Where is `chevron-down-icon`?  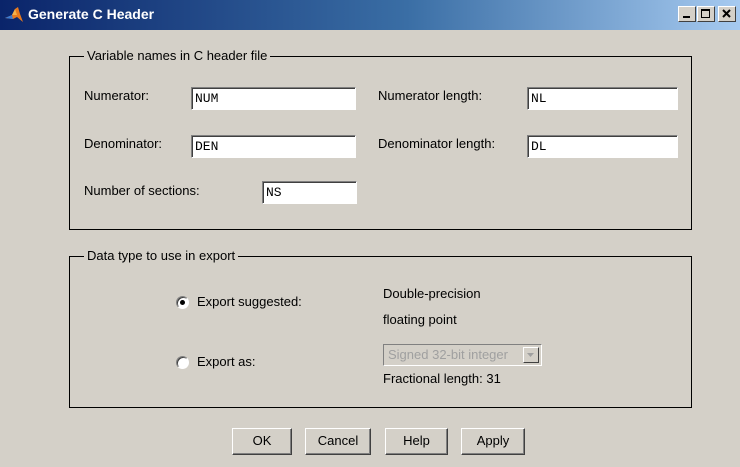 chevron-down-icon is located at coordinates (530, 355).